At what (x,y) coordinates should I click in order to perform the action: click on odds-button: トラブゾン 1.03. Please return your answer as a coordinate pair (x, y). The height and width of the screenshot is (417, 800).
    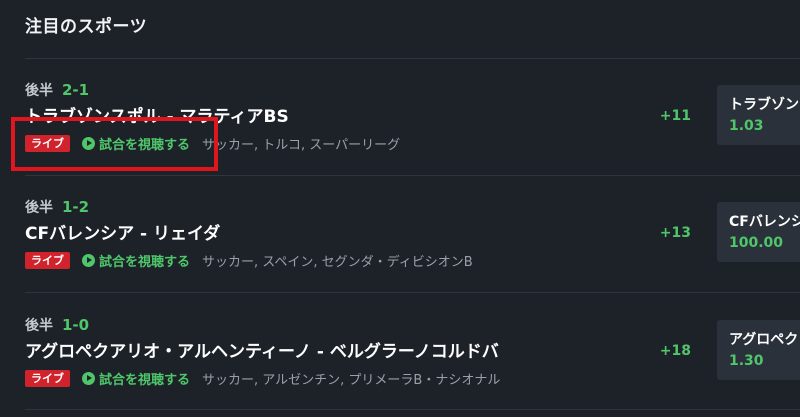
    Looking at the image, I should click on (758, 115).